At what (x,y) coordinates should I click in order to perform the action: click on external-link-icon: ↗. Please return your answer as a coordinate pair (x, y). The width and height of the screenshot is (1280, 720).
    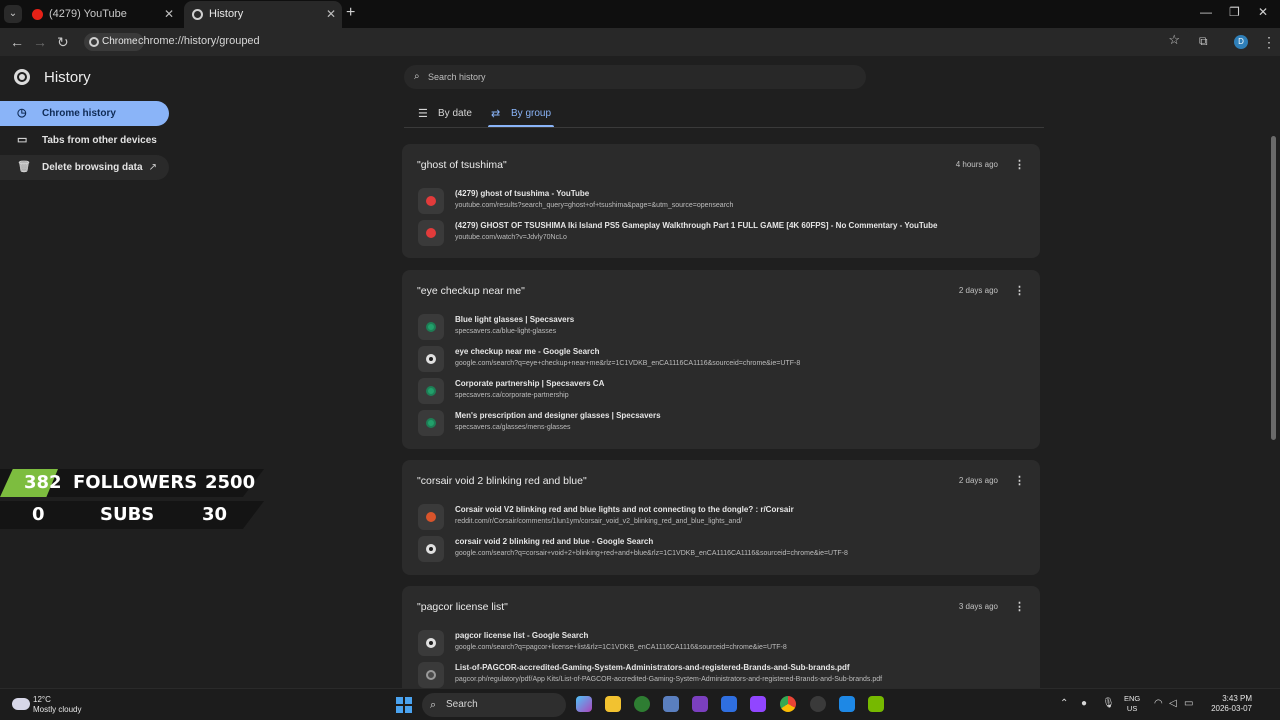
    Looking at the image, I should click on (152, 167).